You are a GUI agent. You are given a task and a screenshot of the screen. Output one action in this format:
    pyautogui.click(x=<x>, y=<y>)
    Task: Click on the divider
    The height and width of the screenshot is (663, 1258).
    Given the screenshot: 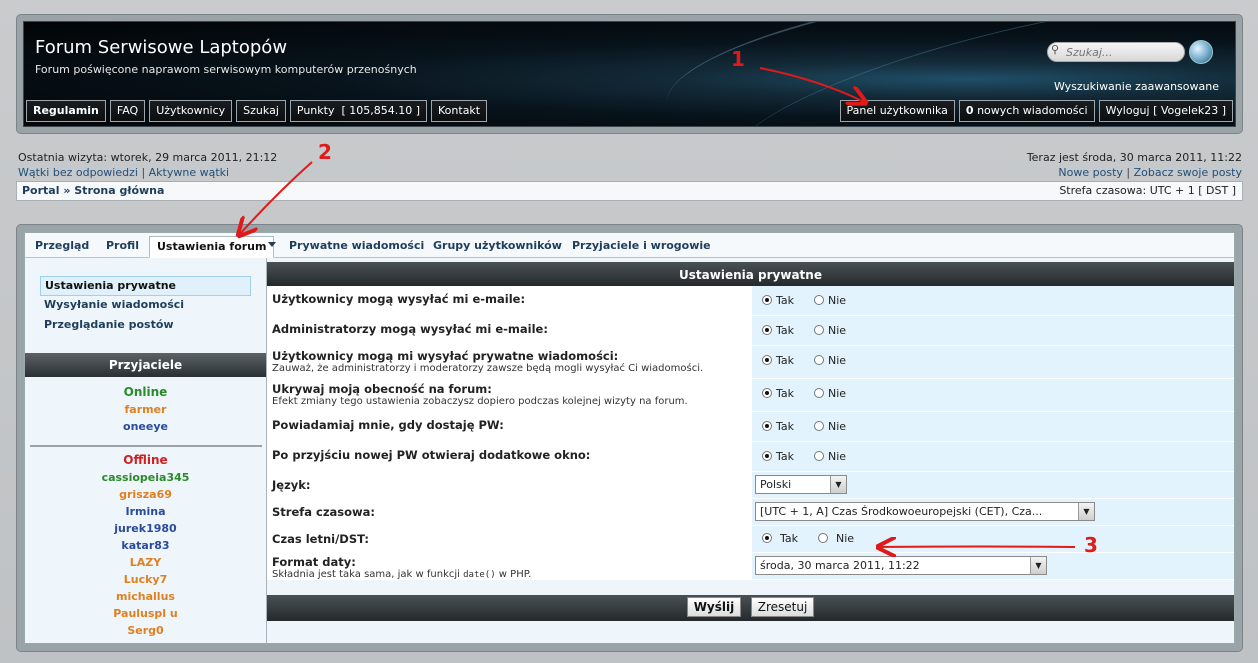 What is the action you would take?
    pyautogui.click(x=145, y=446)
    